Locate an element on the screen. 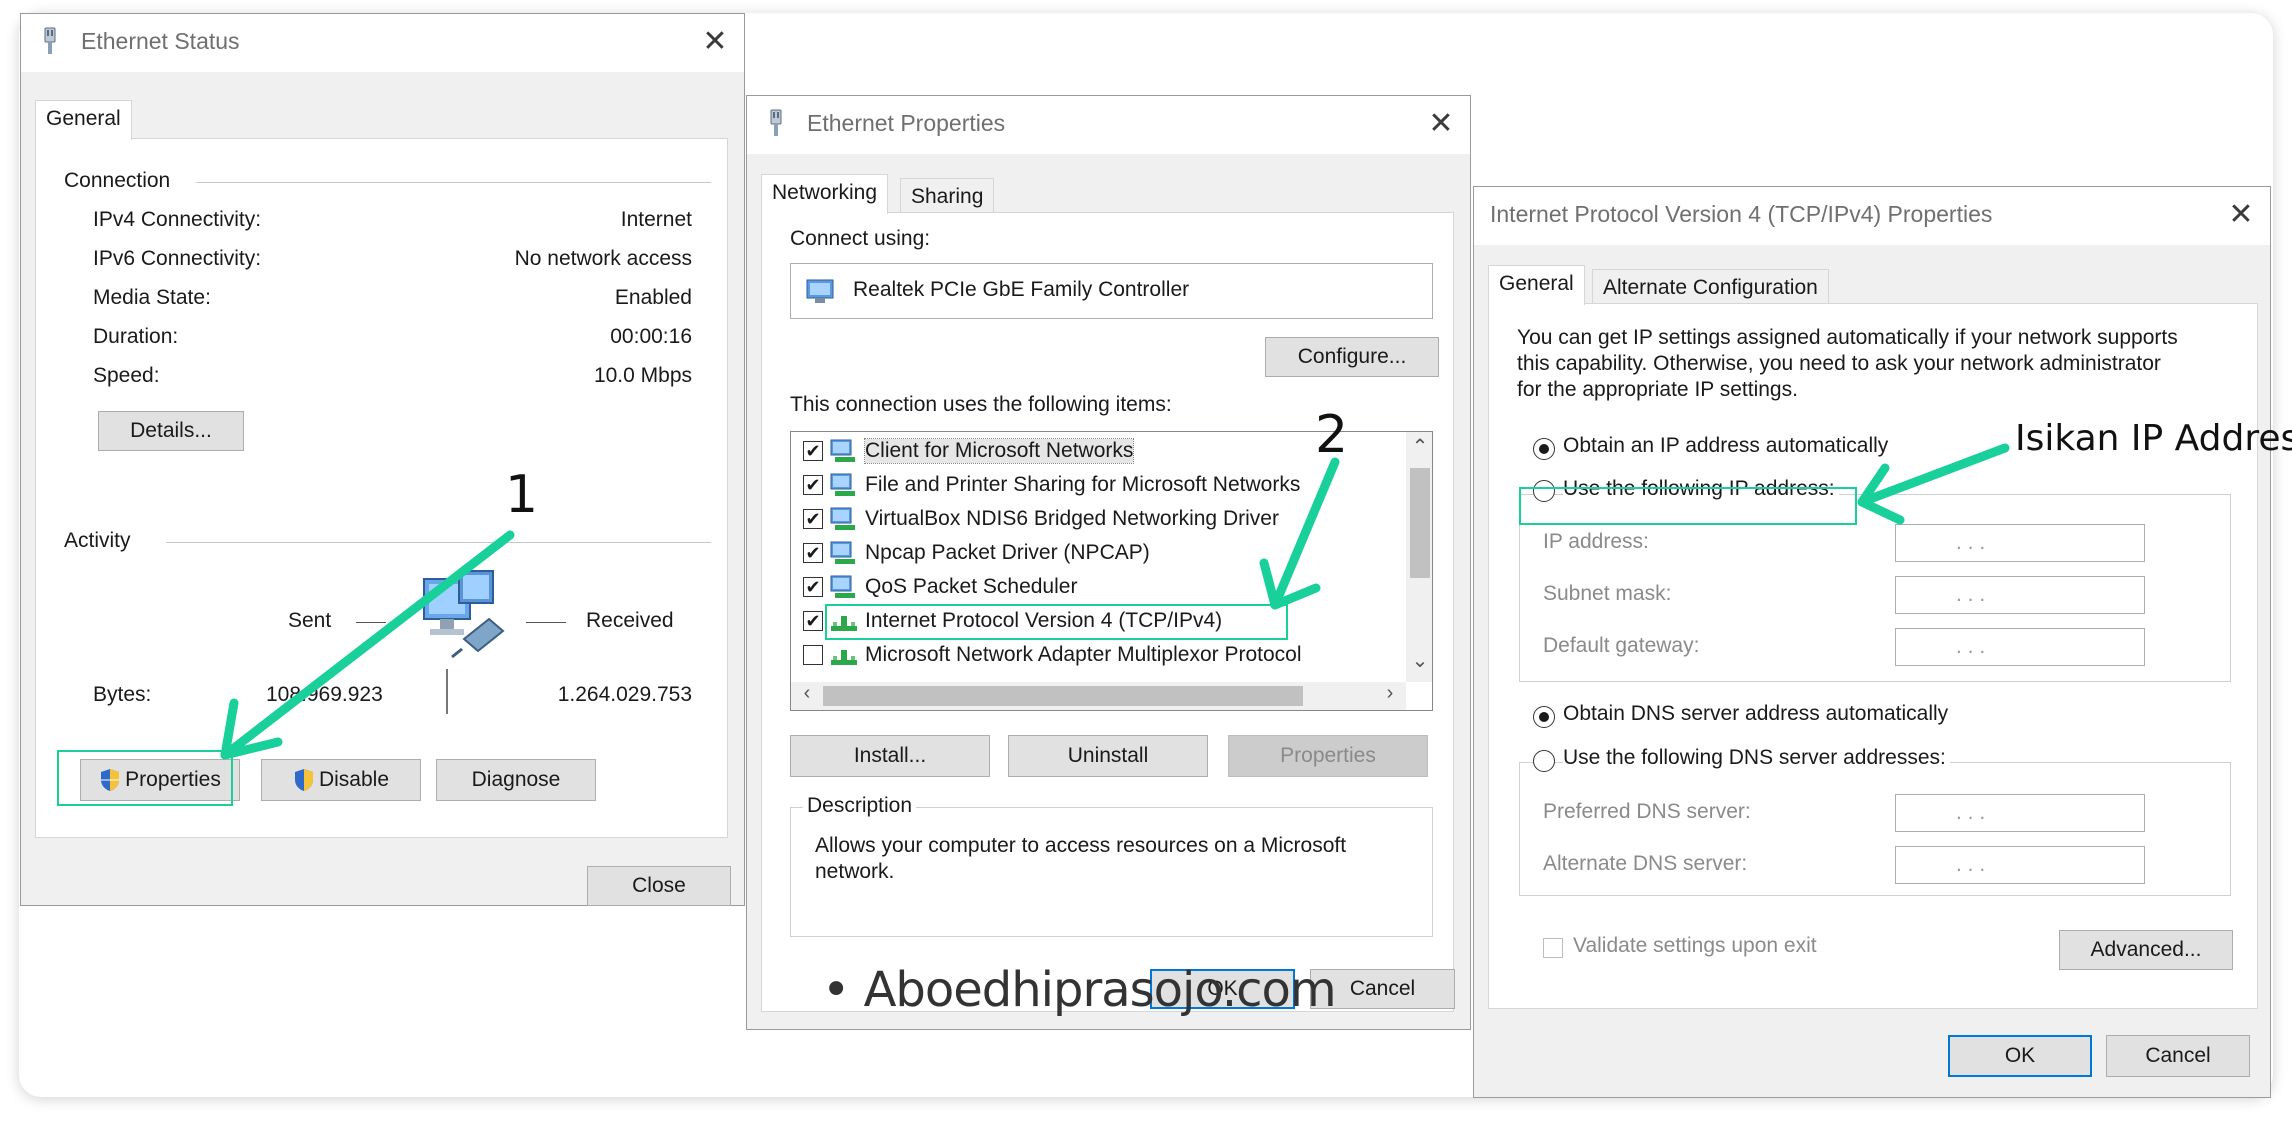 The image size is (2292, 1124). default-gateway-label: Default gateway: is located at coordinates (1621, 645).